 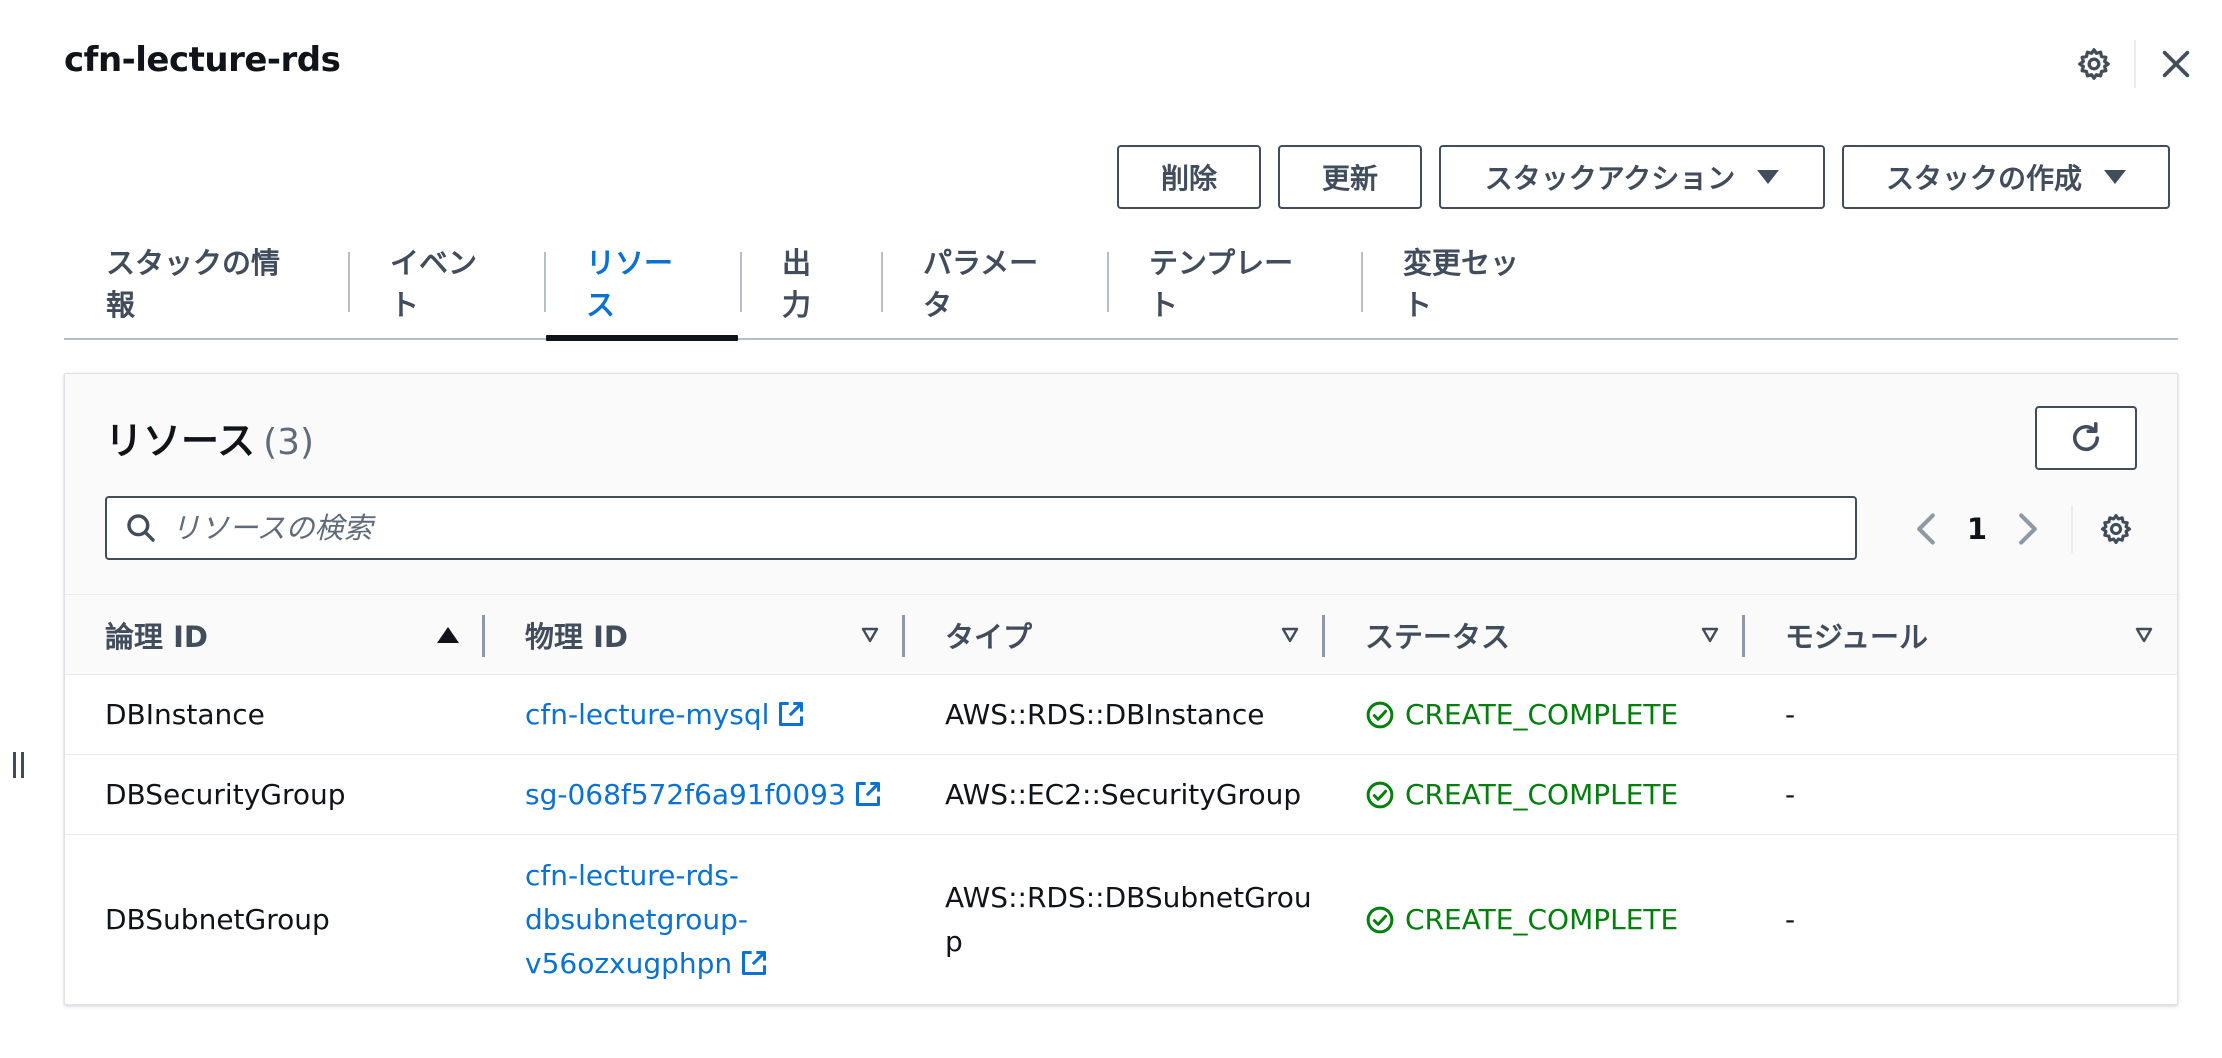 I want to click on chevron-right-icon, so click(x=2028, y=529).